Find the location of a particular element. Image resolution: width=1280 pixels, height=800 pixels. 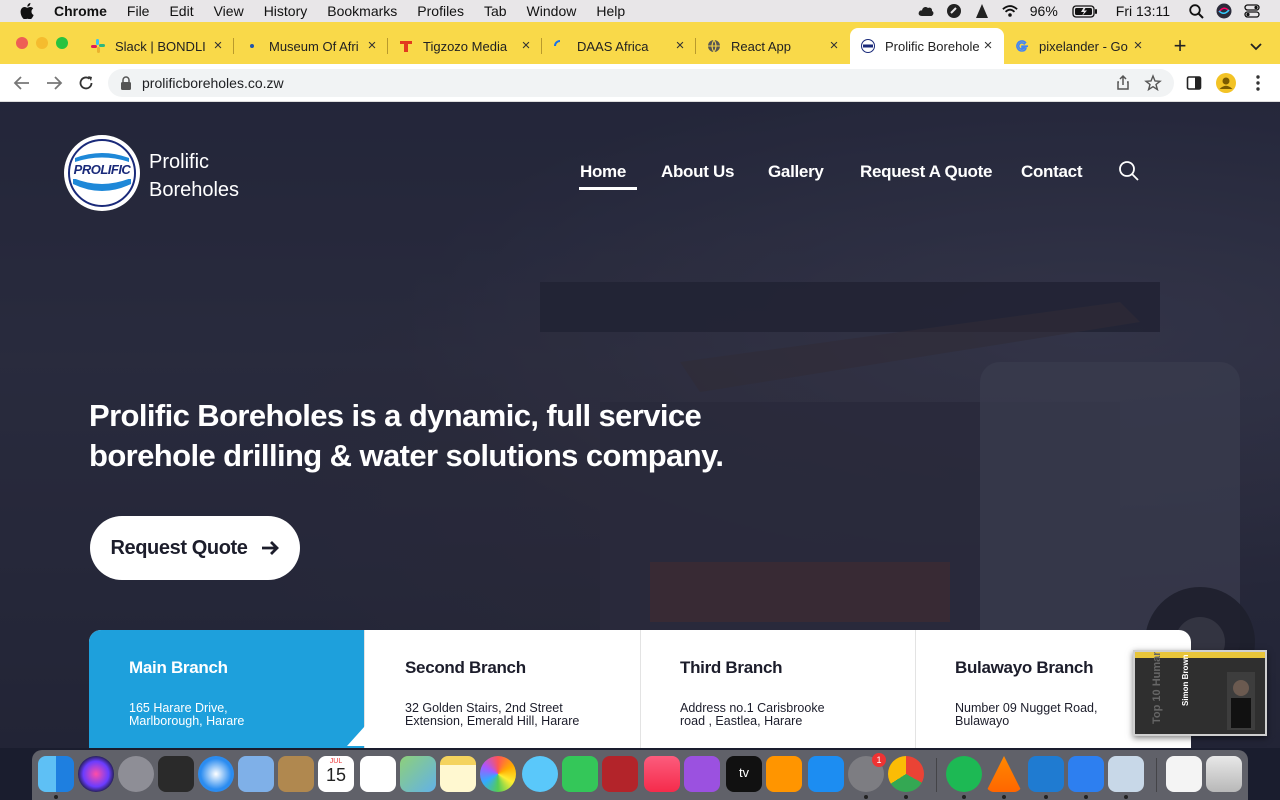

chrome-icon is located at coordinates (906, 774).